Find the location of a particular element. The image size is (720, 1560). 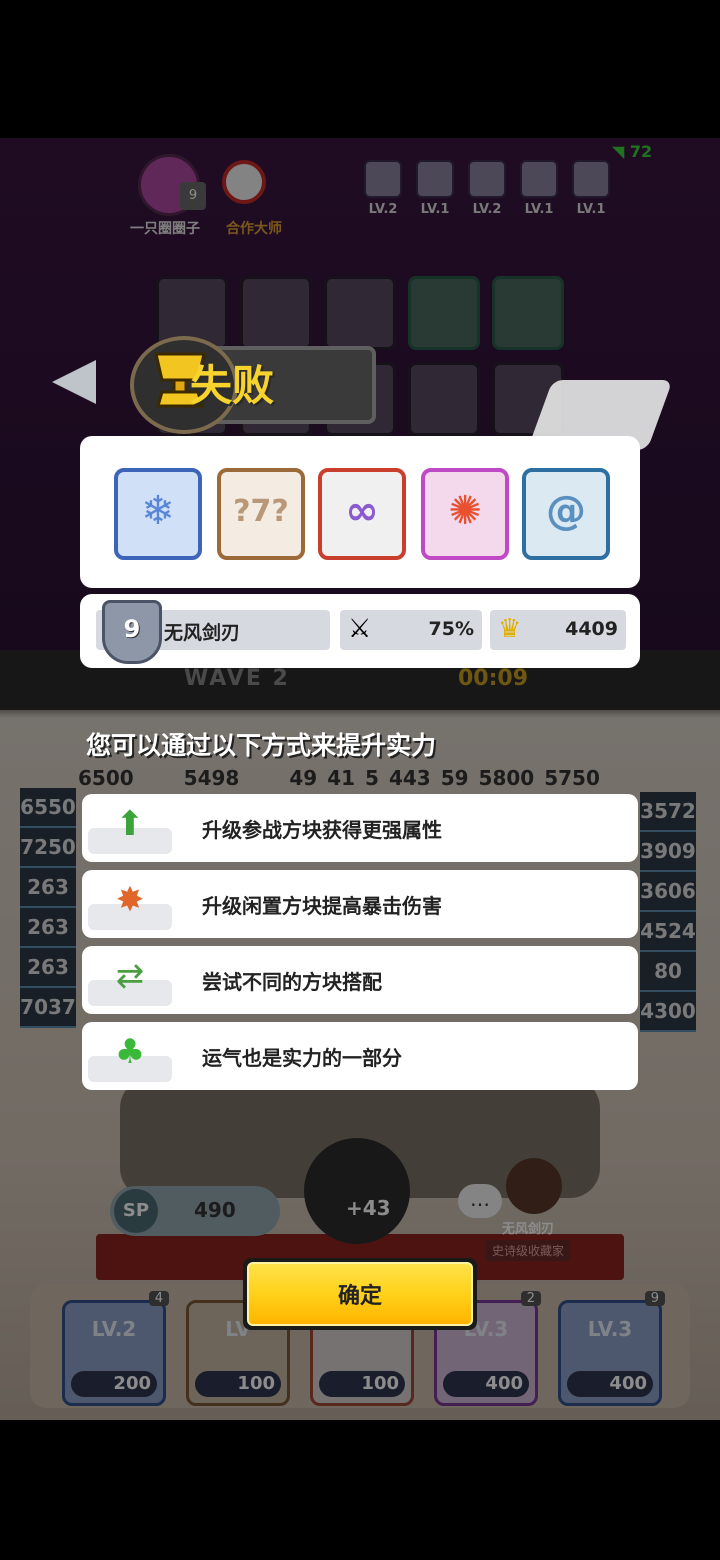

deck-panel: ❄ ?7? ∞ ✺ @ is located at coordinates (360, 512).